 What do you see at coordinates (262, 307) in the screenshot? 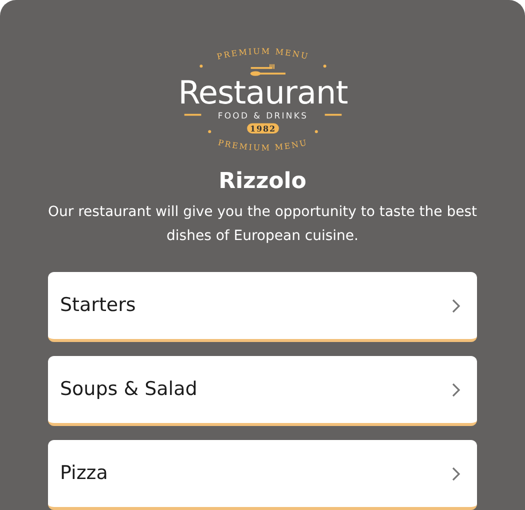
I see `category-card: Starters` at bounding box center [262, 307].